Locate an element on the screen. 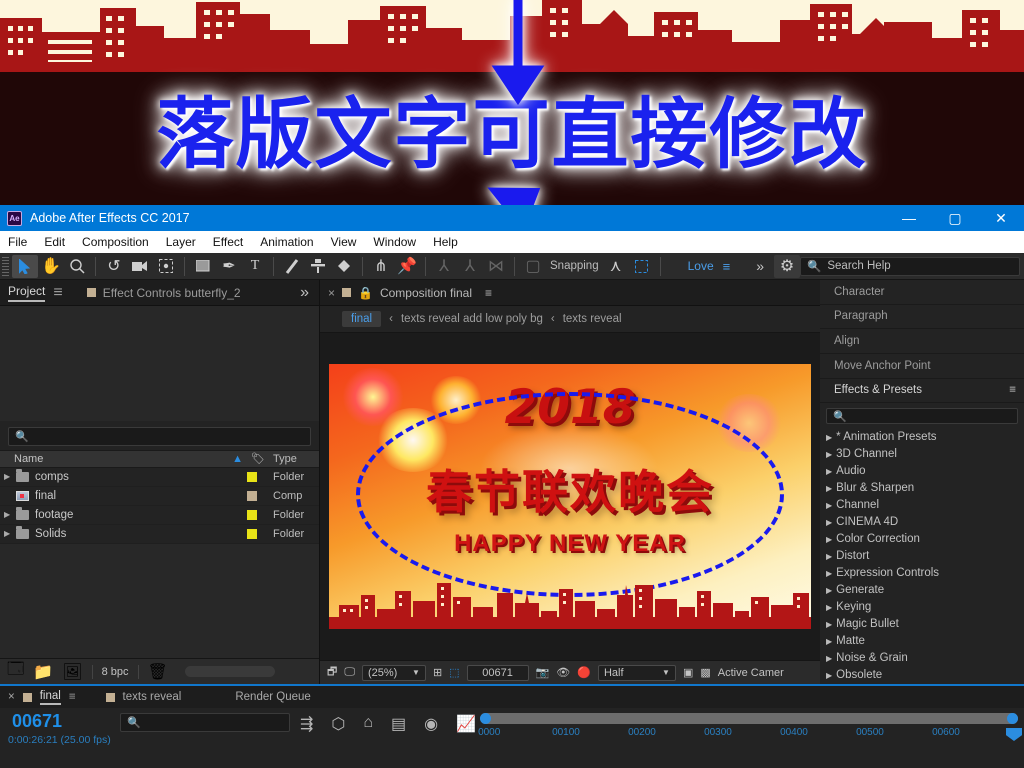  shape-tool is located at coordinates (203, 266).